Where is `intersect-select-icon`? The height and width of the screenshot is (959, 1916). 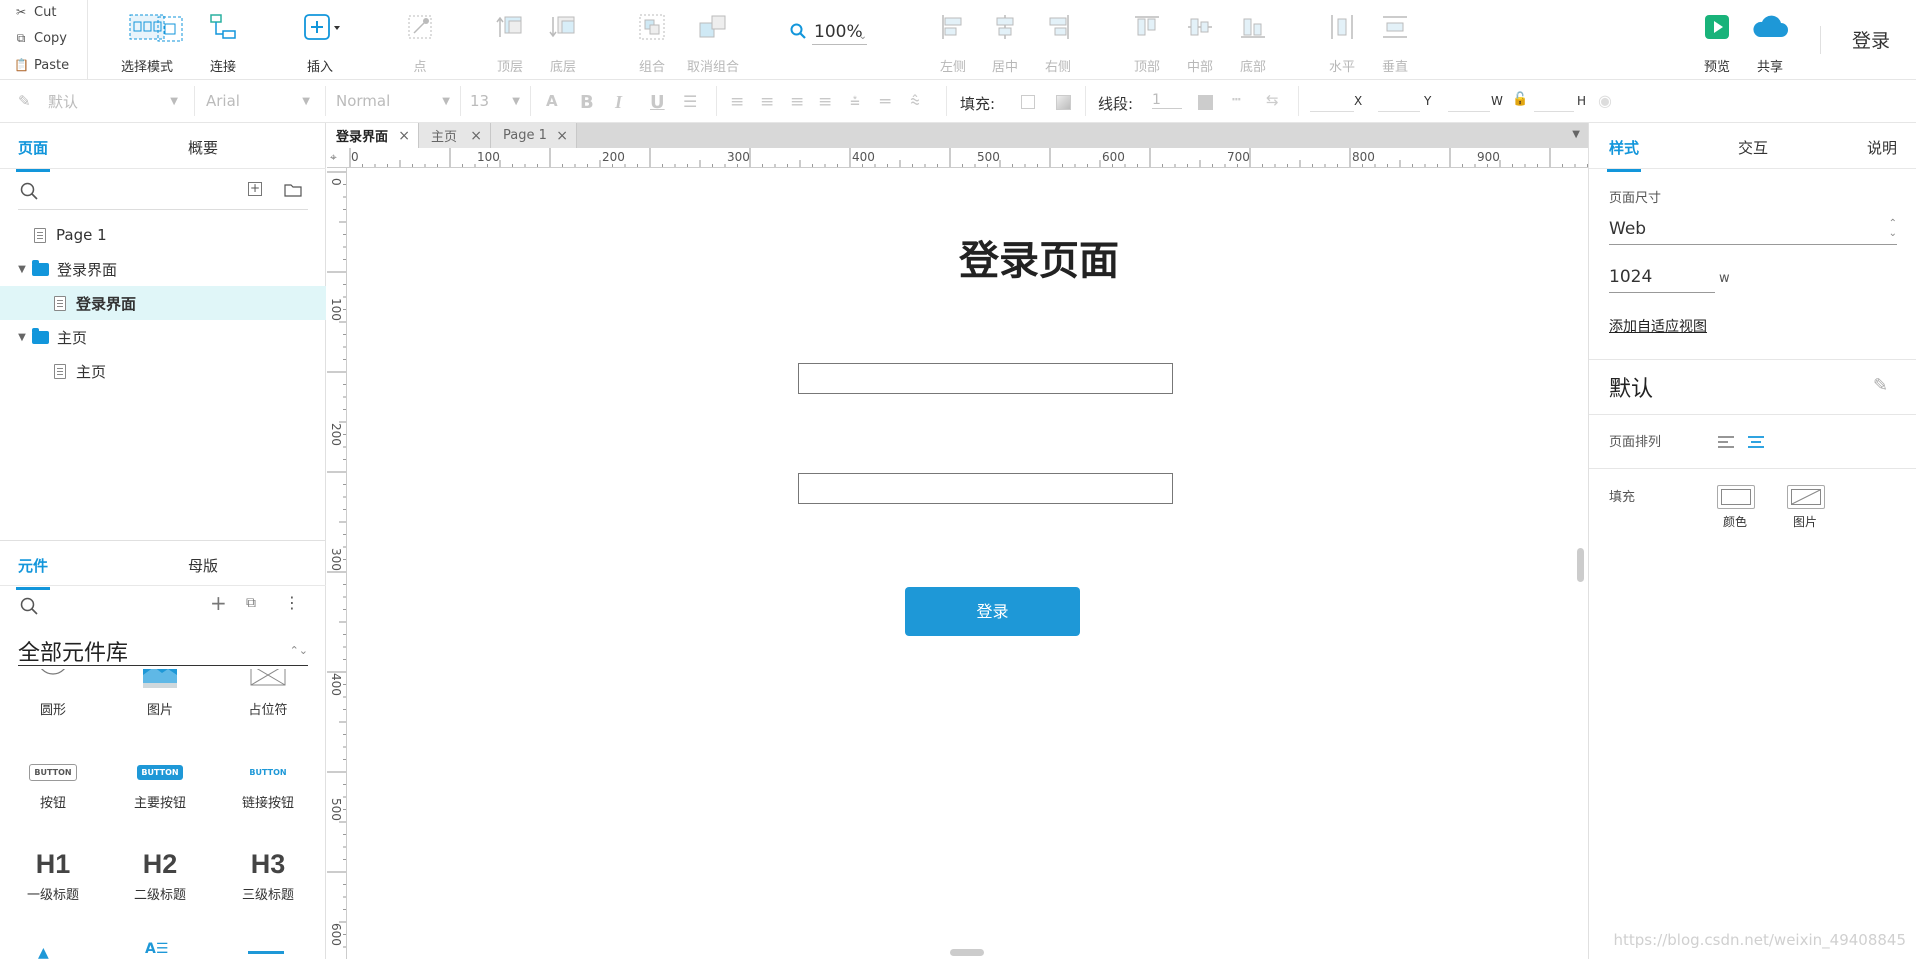 intersect-select-icon is located at coordinates (170, 31).